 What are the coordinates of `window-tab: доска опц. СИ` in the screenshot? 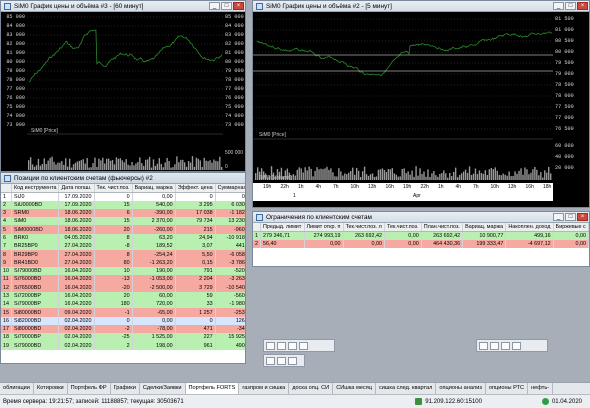 It's located at (311, 388).